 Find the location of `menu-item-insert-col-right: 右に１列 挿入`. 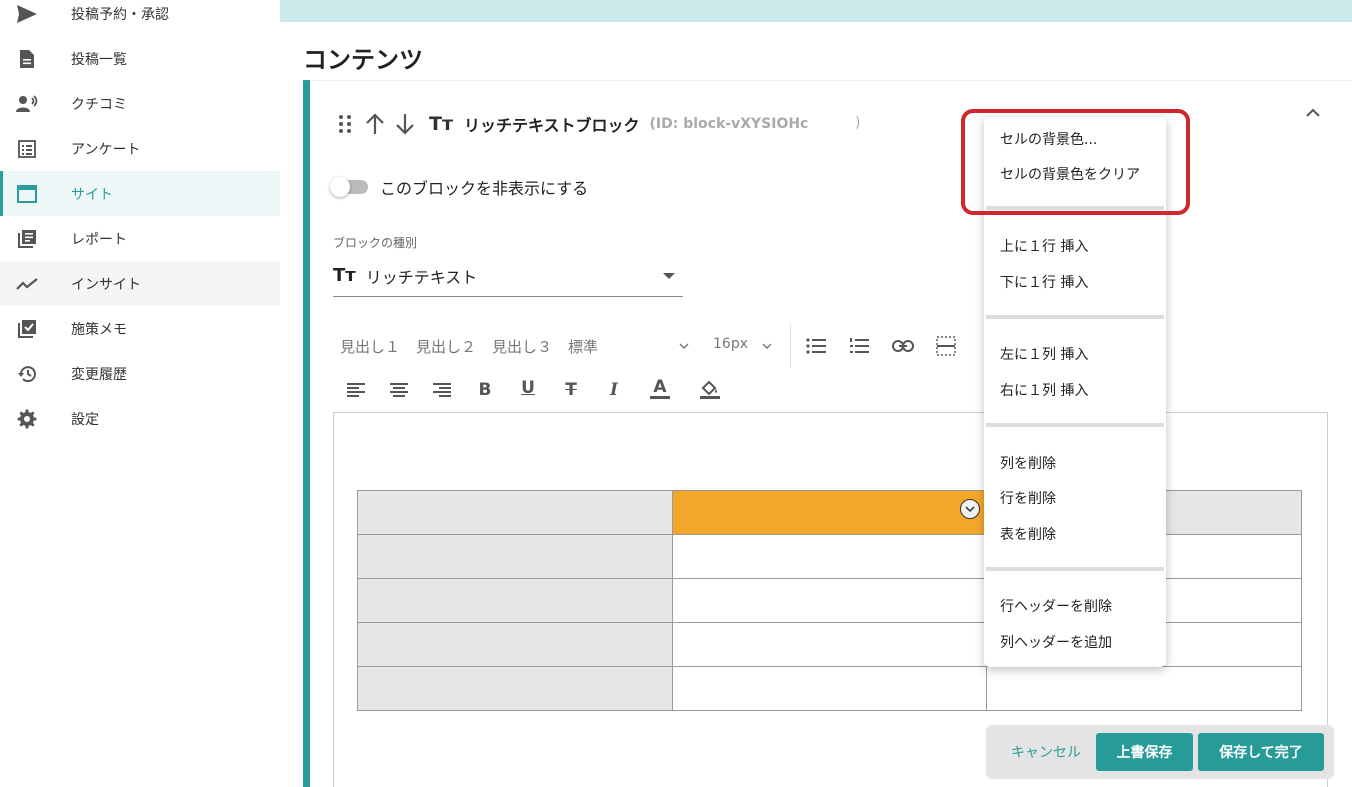

menu-item-insert-col-right: 右に１列 挿入 is located at coordinates (1044, 390).